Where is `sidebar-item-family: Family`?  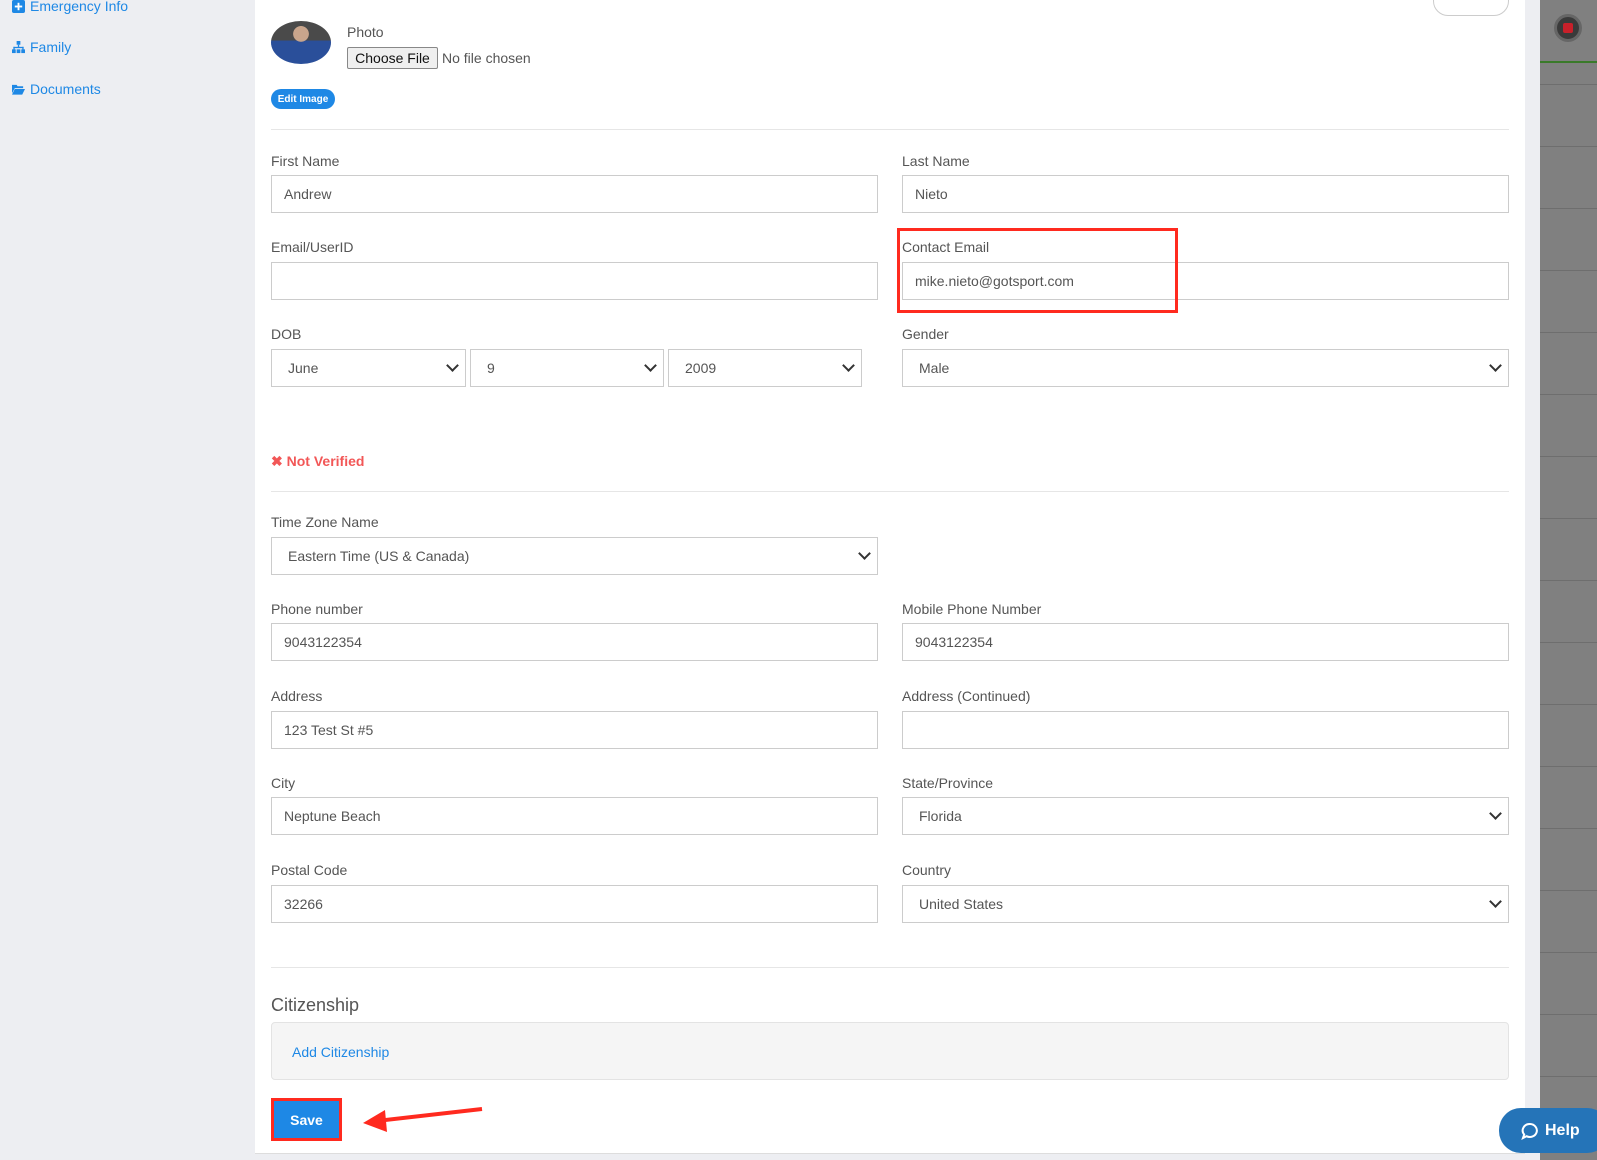
sidebar-item-family: Family is located at coordinates (41, 47).